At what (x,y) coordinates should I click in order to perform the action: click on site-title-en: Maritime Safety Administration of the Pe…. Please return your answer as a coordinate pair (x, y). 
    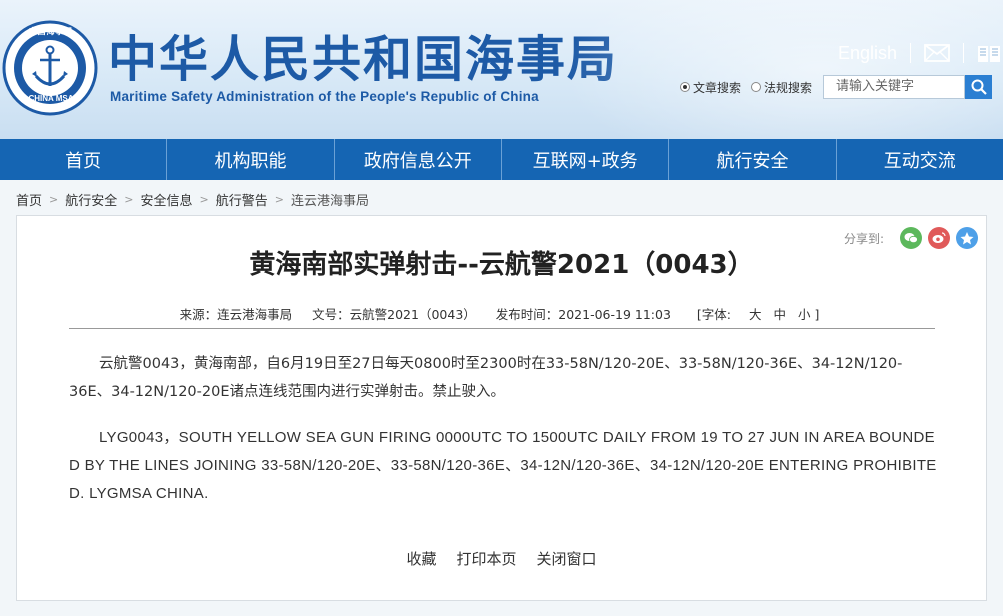
    Looking at the image, I should click on (324, 96).